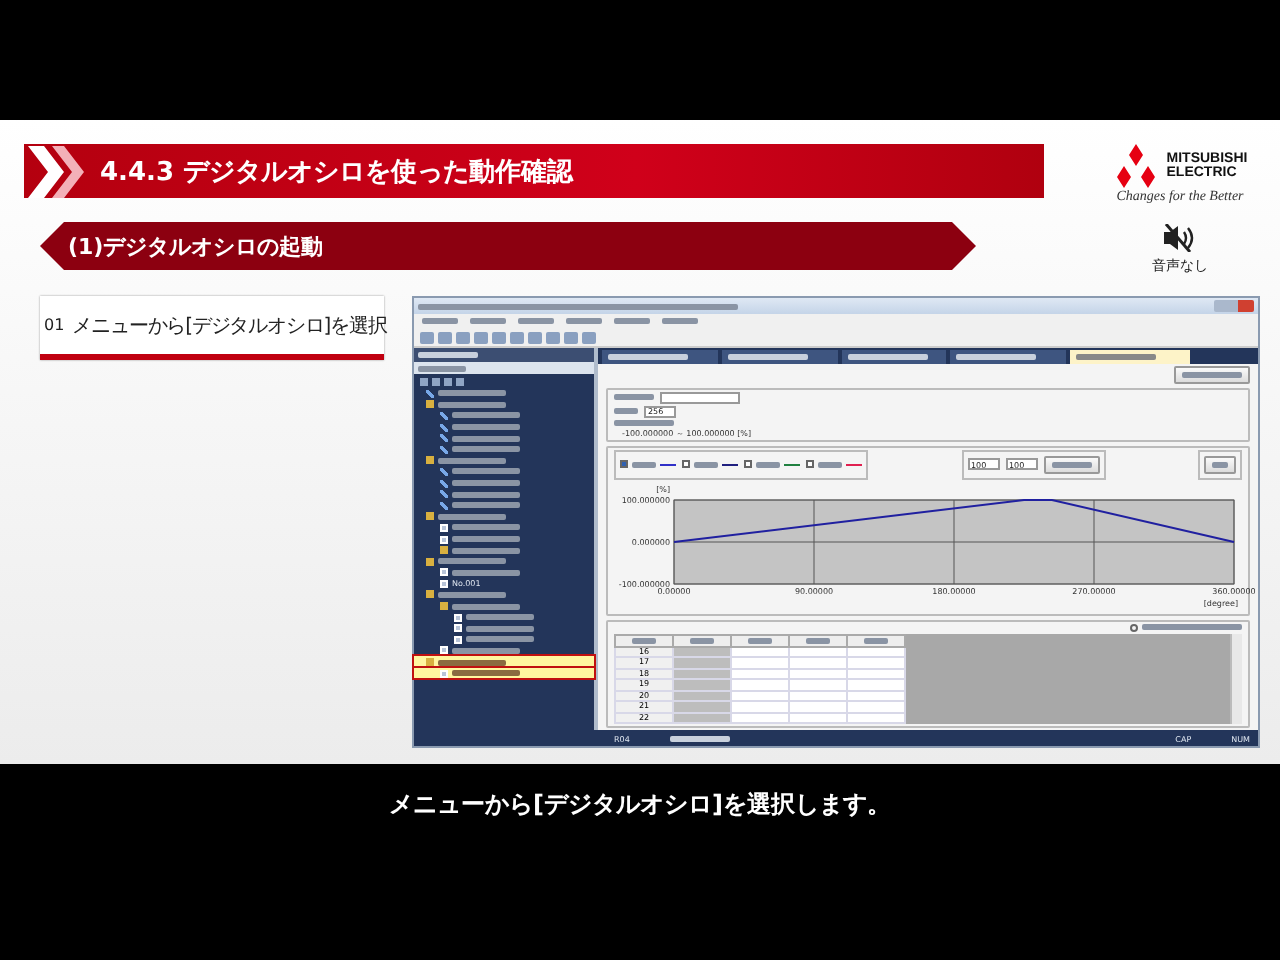 The width and height of the screenshot is (1280, 960). Describe the element at coordinates (1180, 238) in the screenshot. I see `mute-icon` at that location.